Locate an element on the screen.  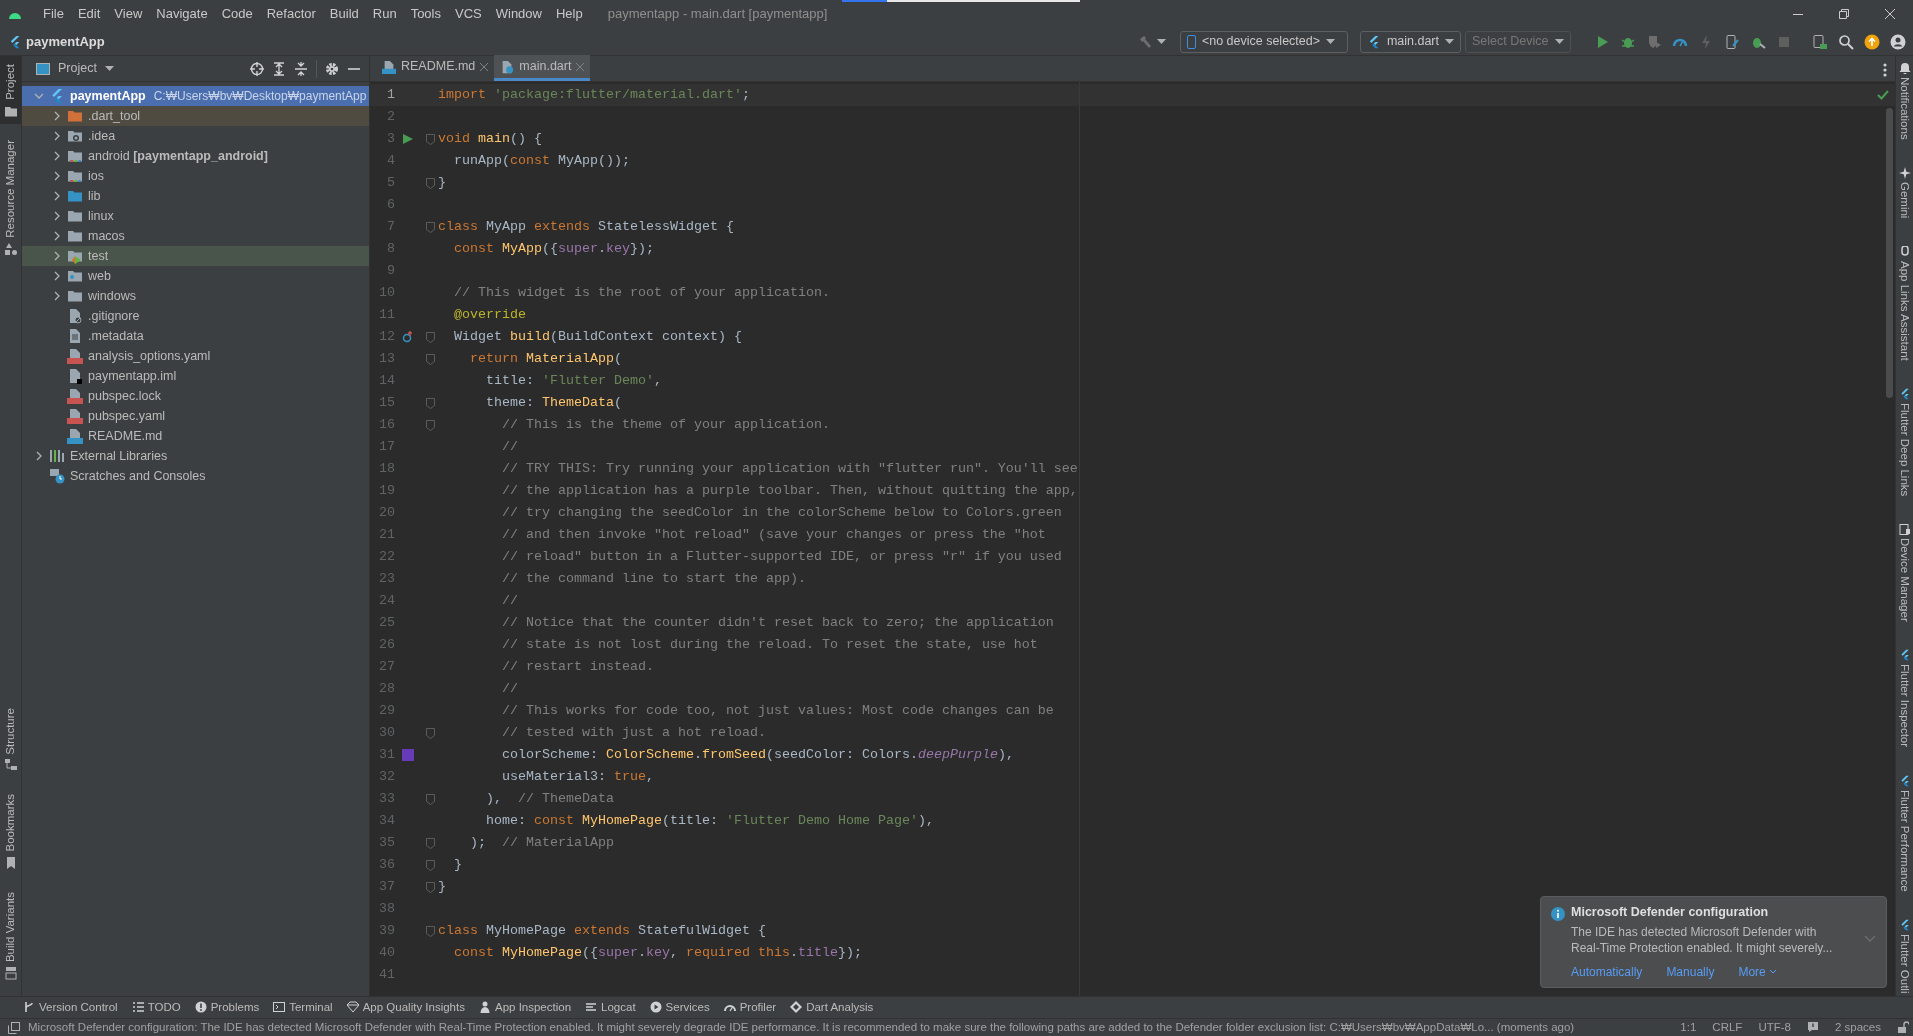
notification-link: More is located at coordinates (1758, 971).